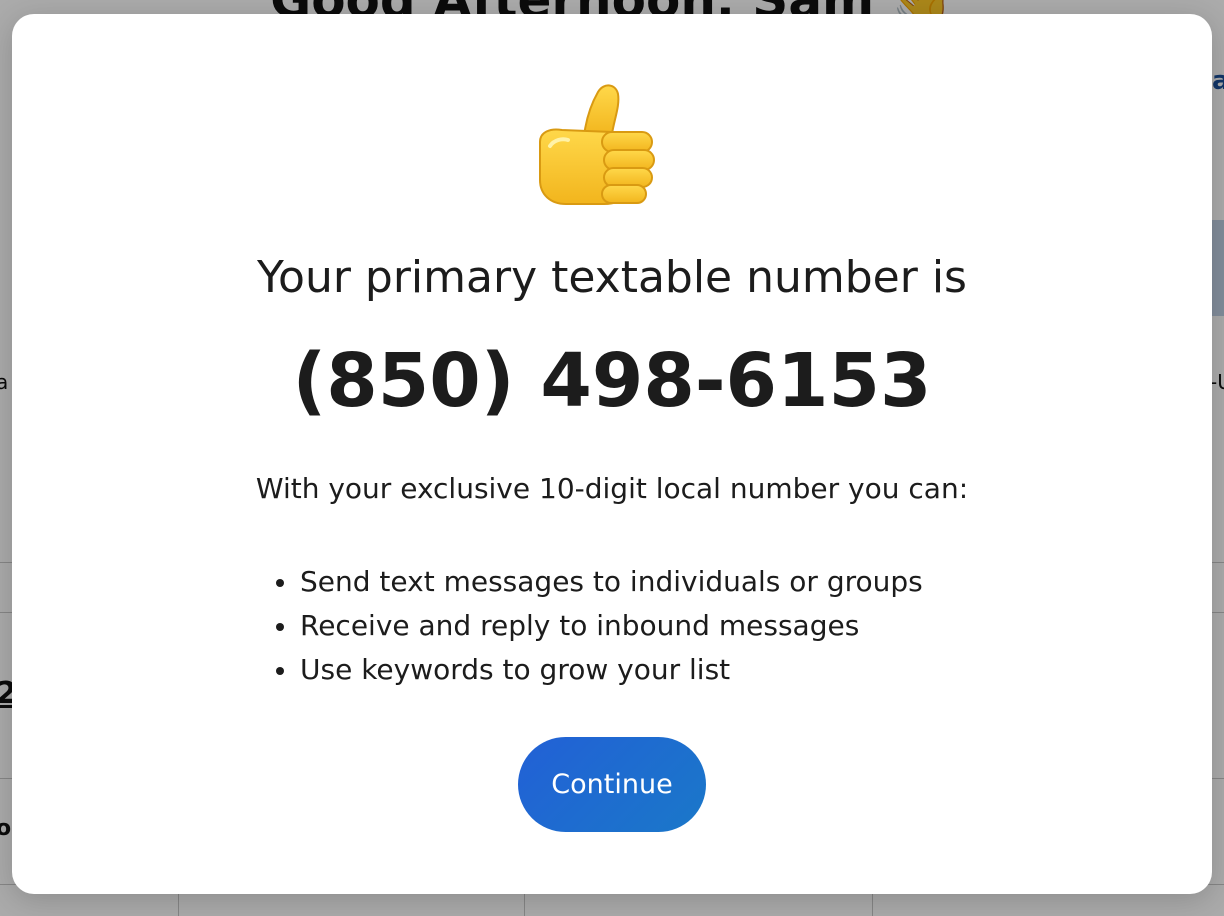 Image resolution: width=1224 pixels, height=916 pixels. Describe the element at coordinates (612, 784) in the screenshot. I see `continue-button: Continue` at that location.